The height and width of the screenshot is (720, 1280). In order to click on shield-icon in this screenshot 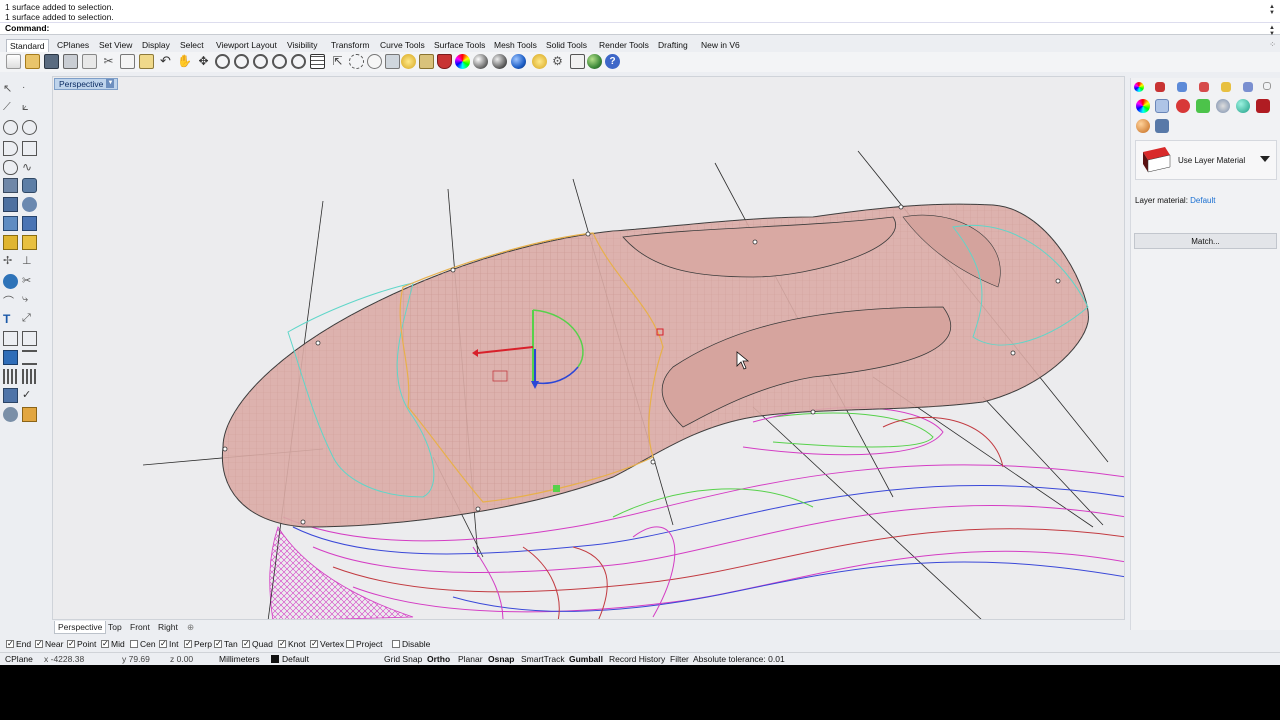, I will do `click(1160, 87)`.